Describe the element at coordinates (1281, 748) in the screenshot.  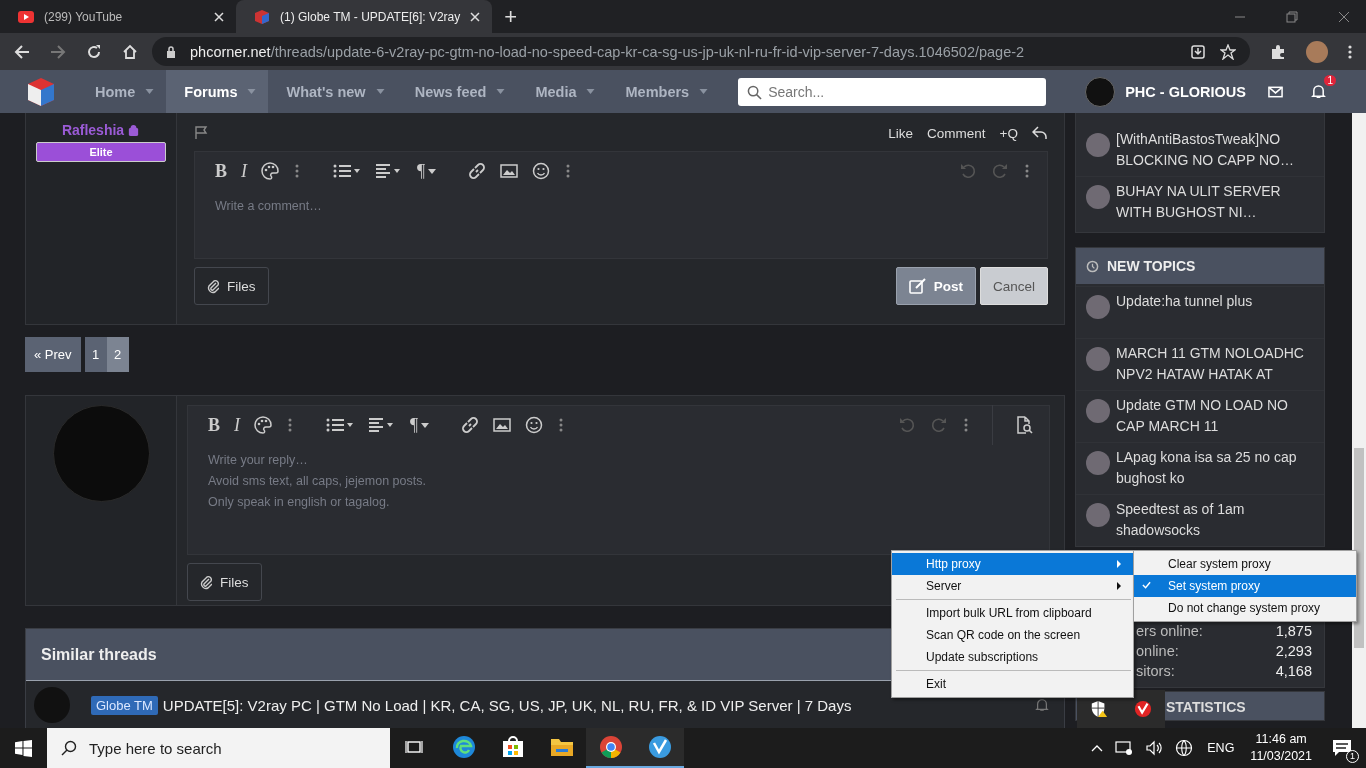
I see `clock: 11:46 am 11/03/2021` at that location.